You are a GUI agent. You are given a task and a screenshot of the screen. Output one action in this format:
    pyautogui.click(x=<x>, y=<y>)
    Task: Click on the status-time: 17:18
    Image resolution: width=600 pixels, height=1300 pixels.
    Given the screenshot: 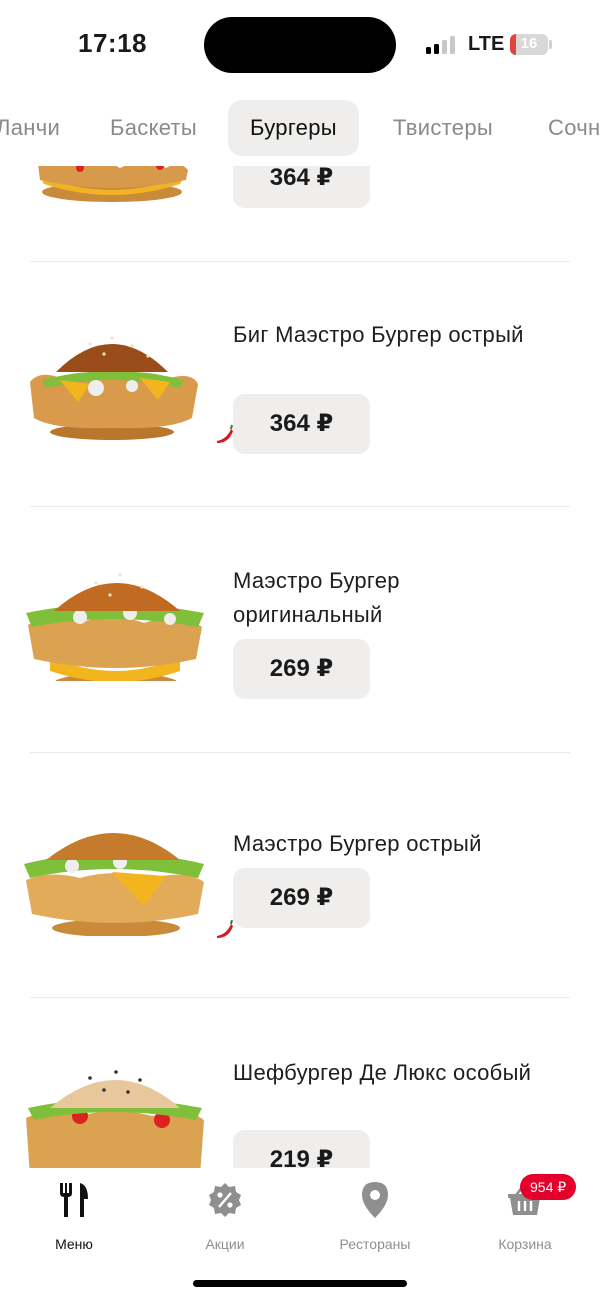 What is the action you would take?
    pyautogui.click(x=112, y=43)
    